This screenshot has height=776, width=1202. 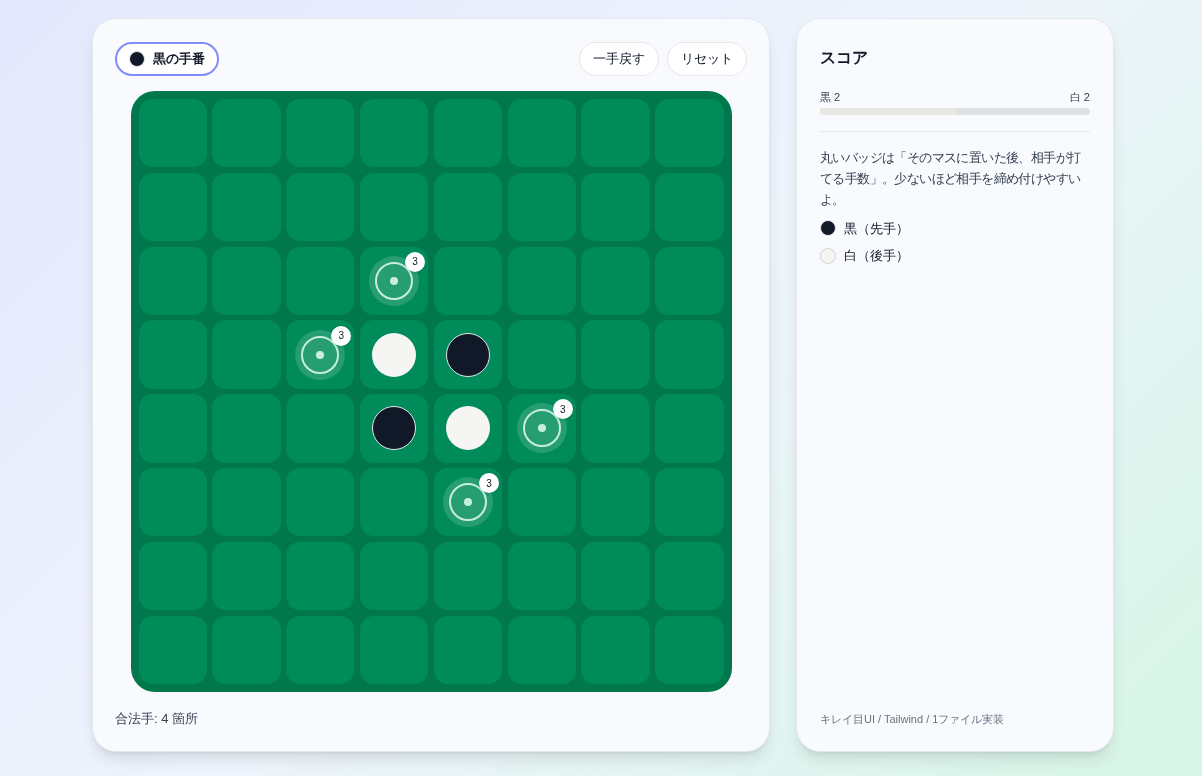 What do you see at coordinates (1079, 97) in the screenshot?
I see `score-label: 白 2` at bounding box center [1079, 97].